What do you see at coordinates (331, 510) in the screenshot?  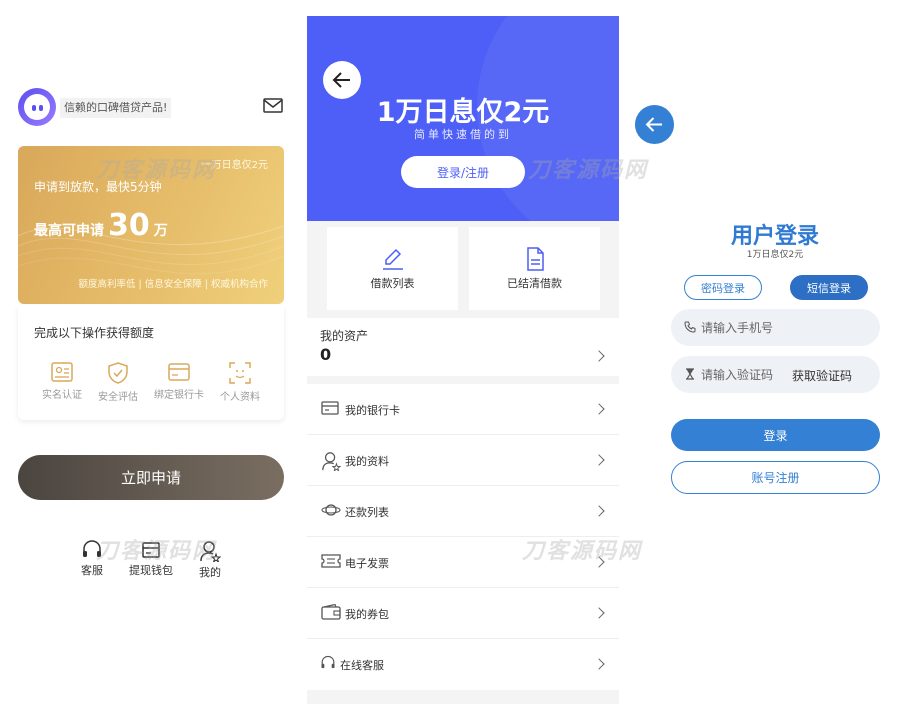 I see `planet-icon` at bounding box center [331, 510].